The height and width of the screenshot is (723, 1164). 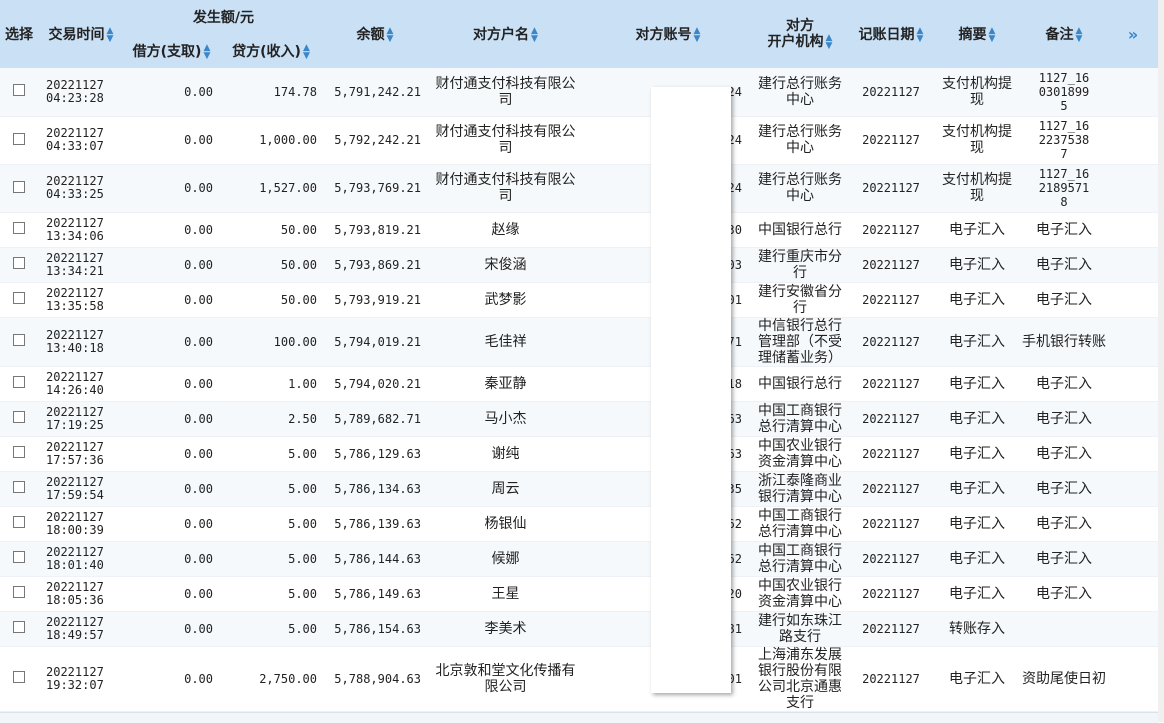 I want to click on credit-amount: 2,750.00, so click(x=271, y=679).